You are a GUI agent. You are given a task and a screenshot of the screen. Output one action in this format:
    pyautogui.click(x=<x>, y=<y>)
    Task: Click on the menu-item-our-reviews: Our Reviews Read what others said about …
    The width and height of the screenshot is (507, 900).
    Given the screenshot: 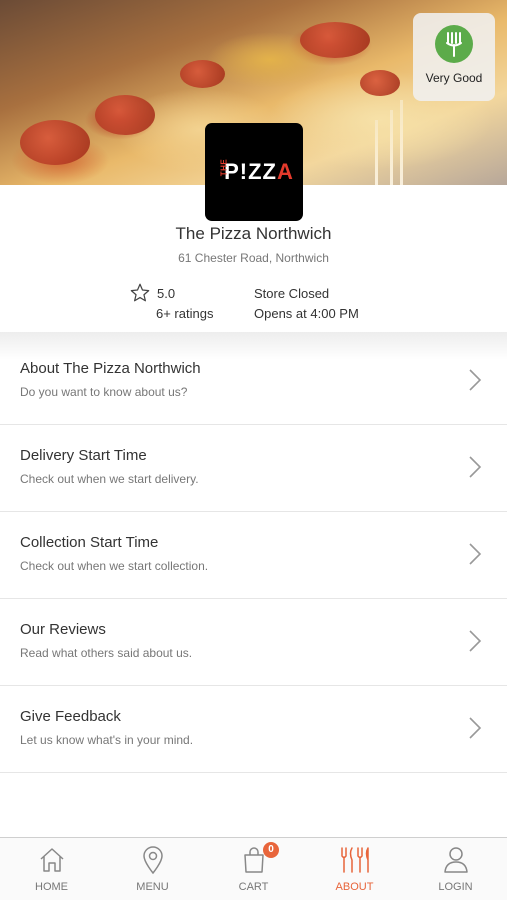 What is the action you would take?
    pyautogui.click(x=253, y=642)
    